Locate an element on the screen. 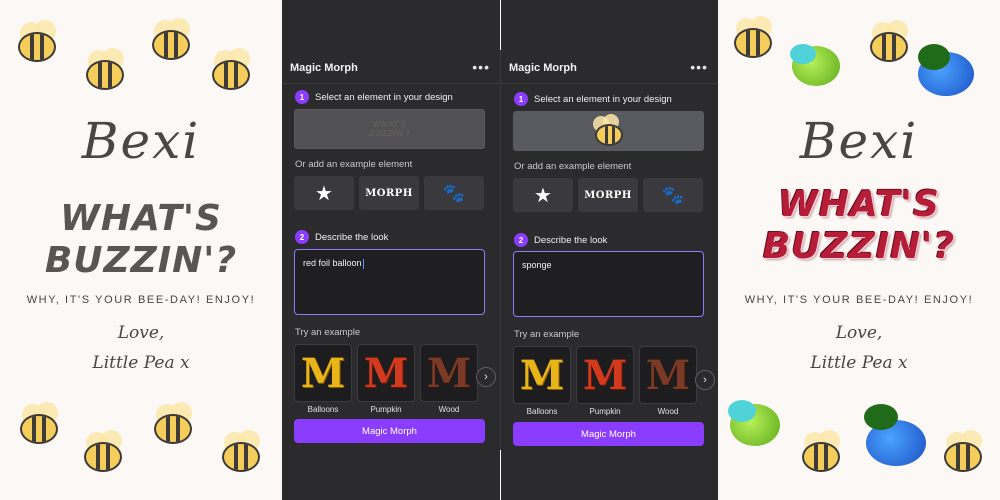 Image resolution: width=1000 pixels, height=500 pixels. card-headline-balloon: WHAT'S BUZZIN'? is located at coordinates (859, 226).